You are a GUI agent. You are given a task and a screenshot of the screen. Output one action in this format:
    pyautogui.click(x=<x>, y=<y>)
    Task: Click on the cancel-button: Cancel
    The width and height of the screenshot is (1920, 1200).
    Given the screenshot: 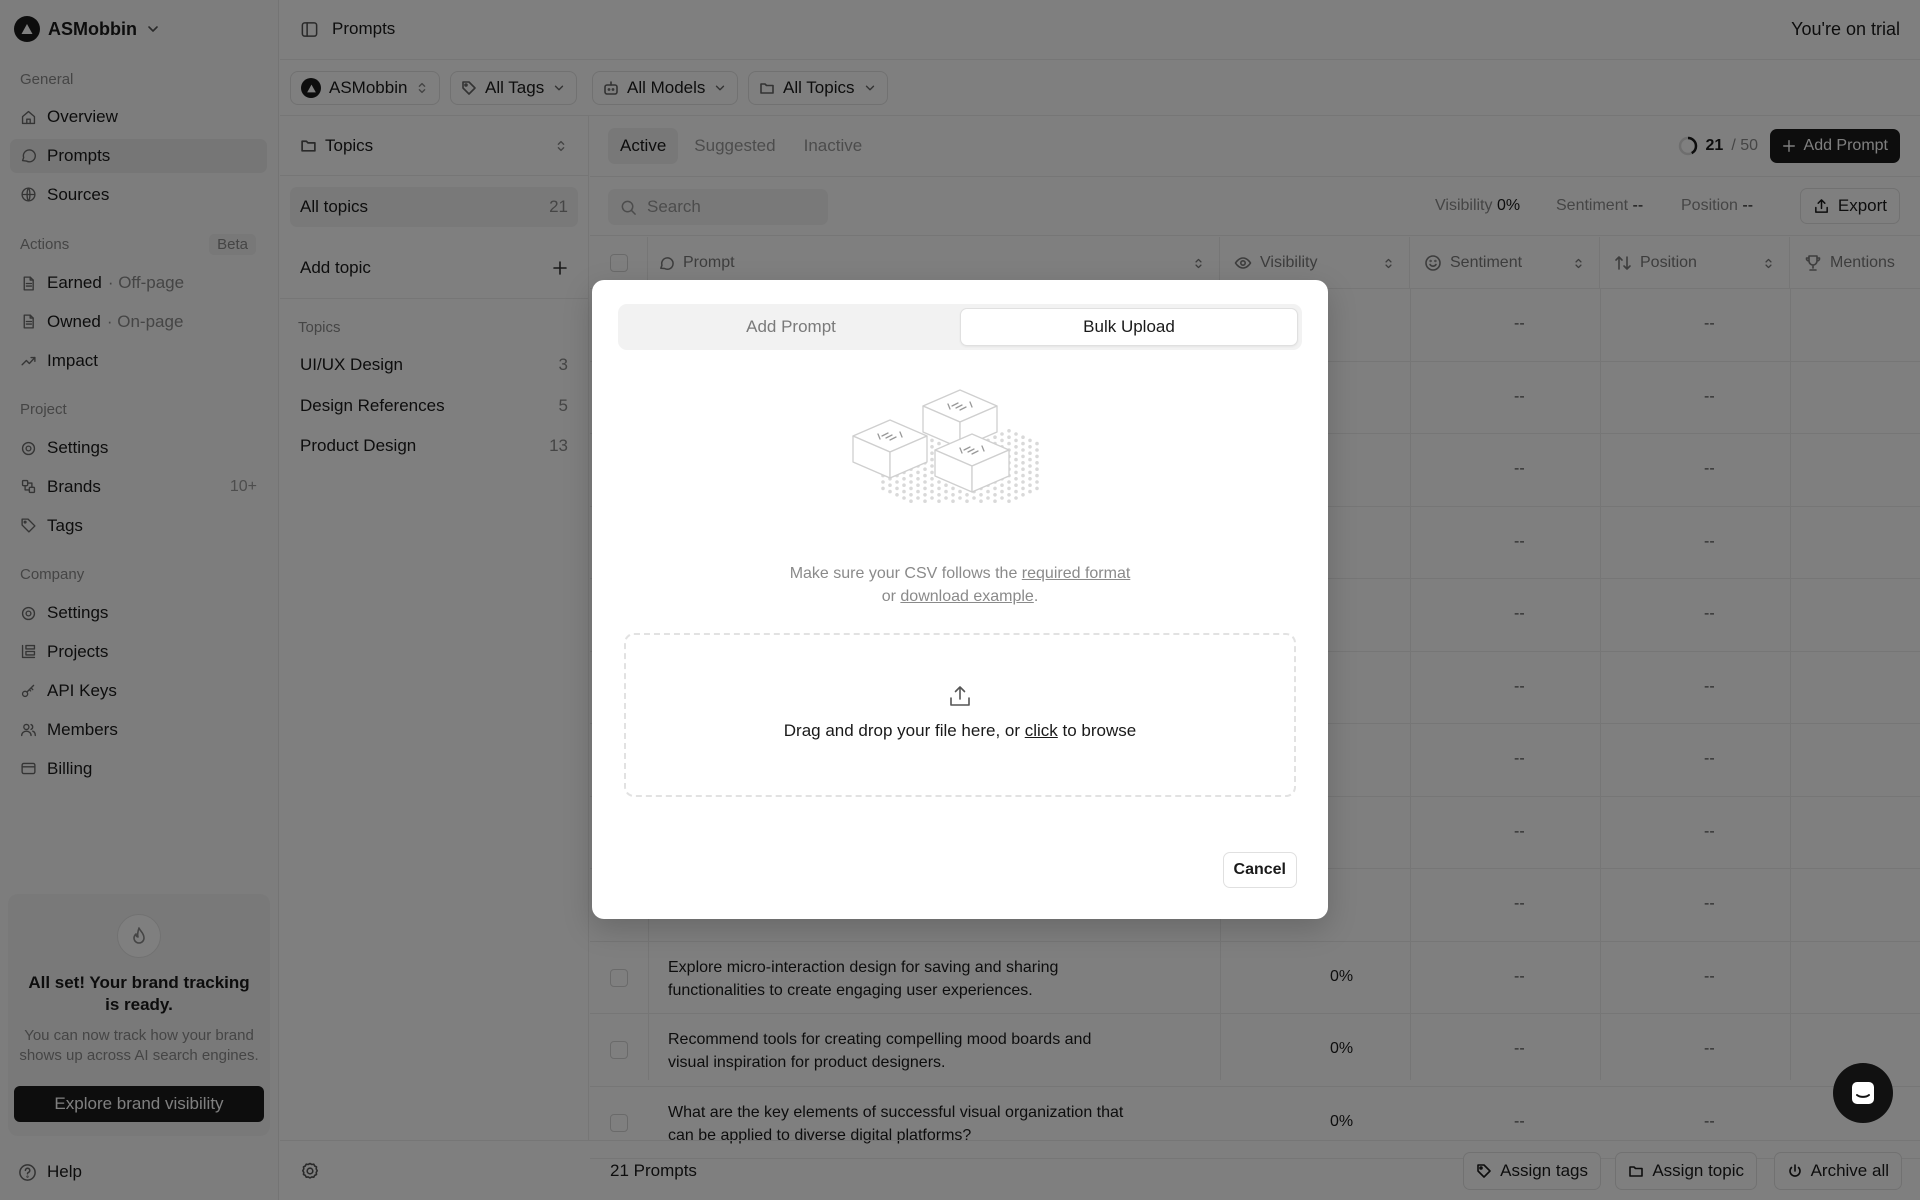 What is the action you would take?
    pyautogui.click(x=1259, y=870)
    